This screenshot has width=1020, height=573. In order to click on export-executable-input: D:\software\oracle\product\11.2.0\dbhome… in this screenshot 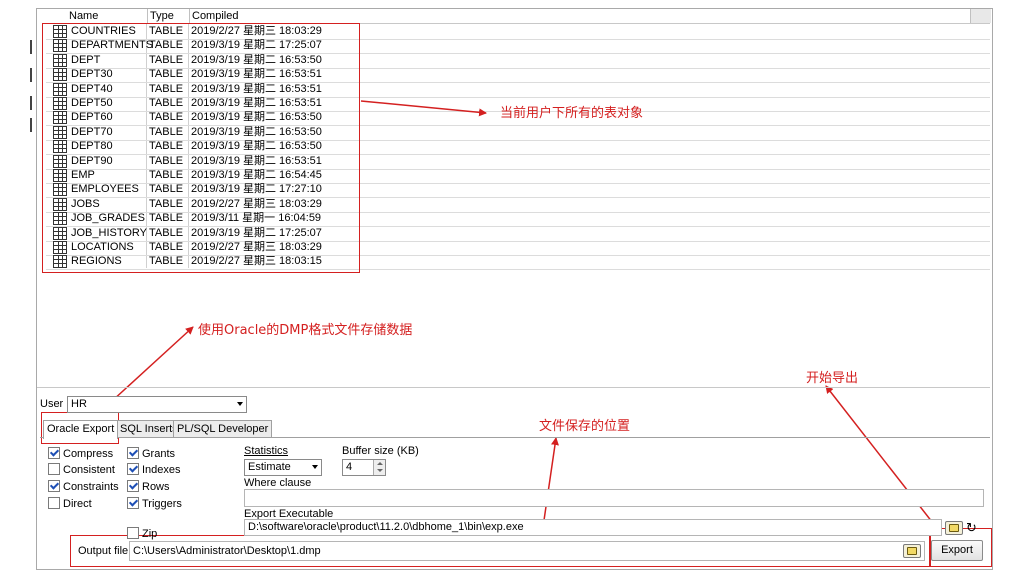, I will do `click(593, 527)`.